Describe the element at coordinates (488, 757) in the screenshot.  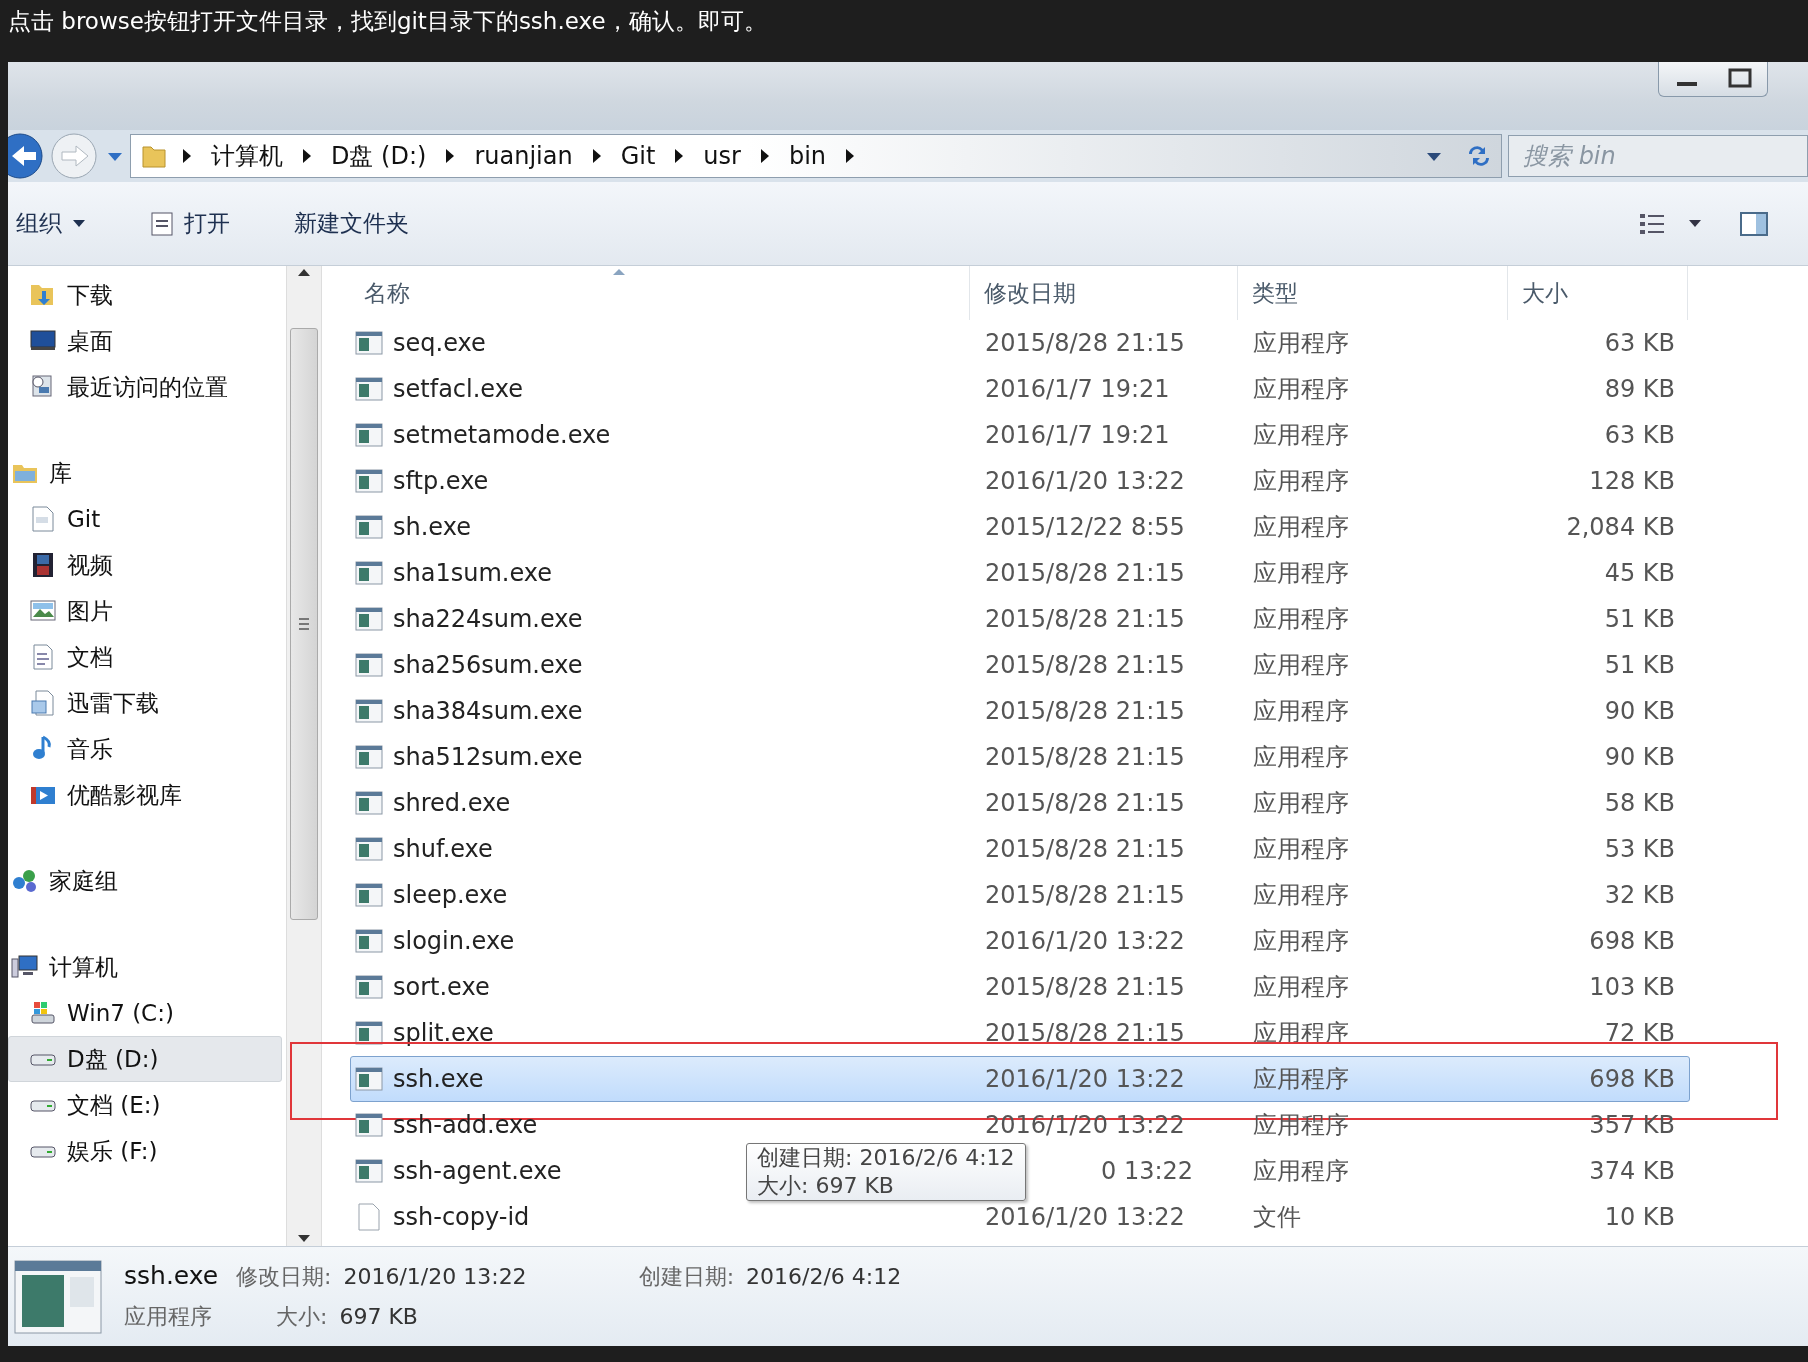
I see `file-name: sha512sum.exe` at that location.